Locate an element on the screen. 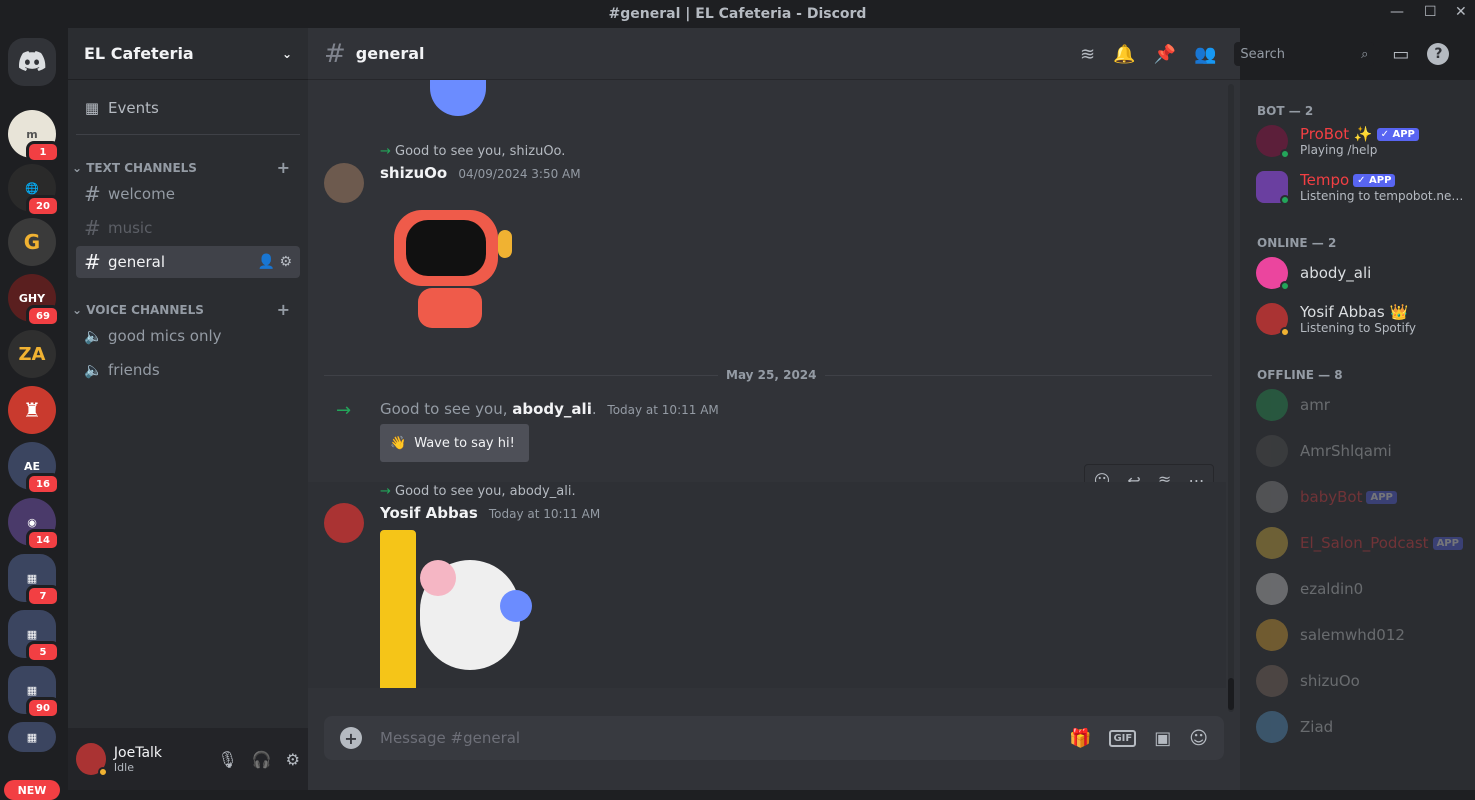 This screenshot has height=800, width=1475. member-abody-ali: abody_ali is located at coordinates (1361, 273).